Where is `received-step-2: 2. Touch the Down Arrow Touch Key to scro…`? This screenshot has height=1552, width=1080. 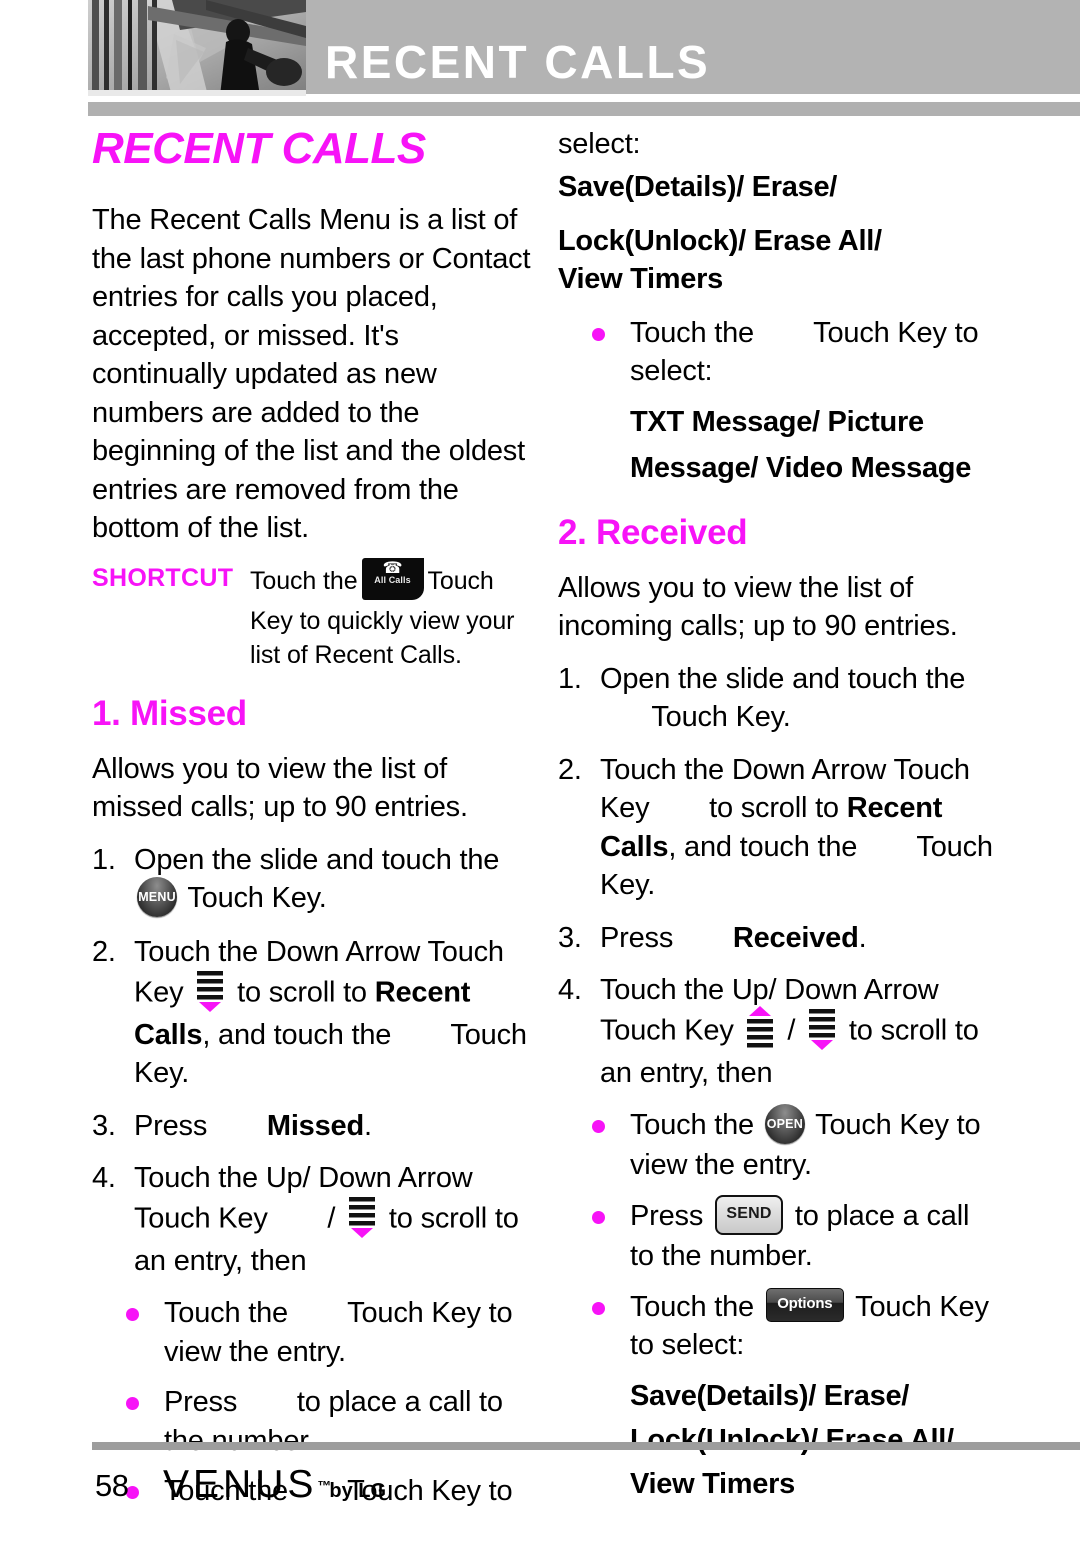 received-step-2: 2. Touch the Down Arrow Touch Key to scro… is located at coordinates (778, 828).